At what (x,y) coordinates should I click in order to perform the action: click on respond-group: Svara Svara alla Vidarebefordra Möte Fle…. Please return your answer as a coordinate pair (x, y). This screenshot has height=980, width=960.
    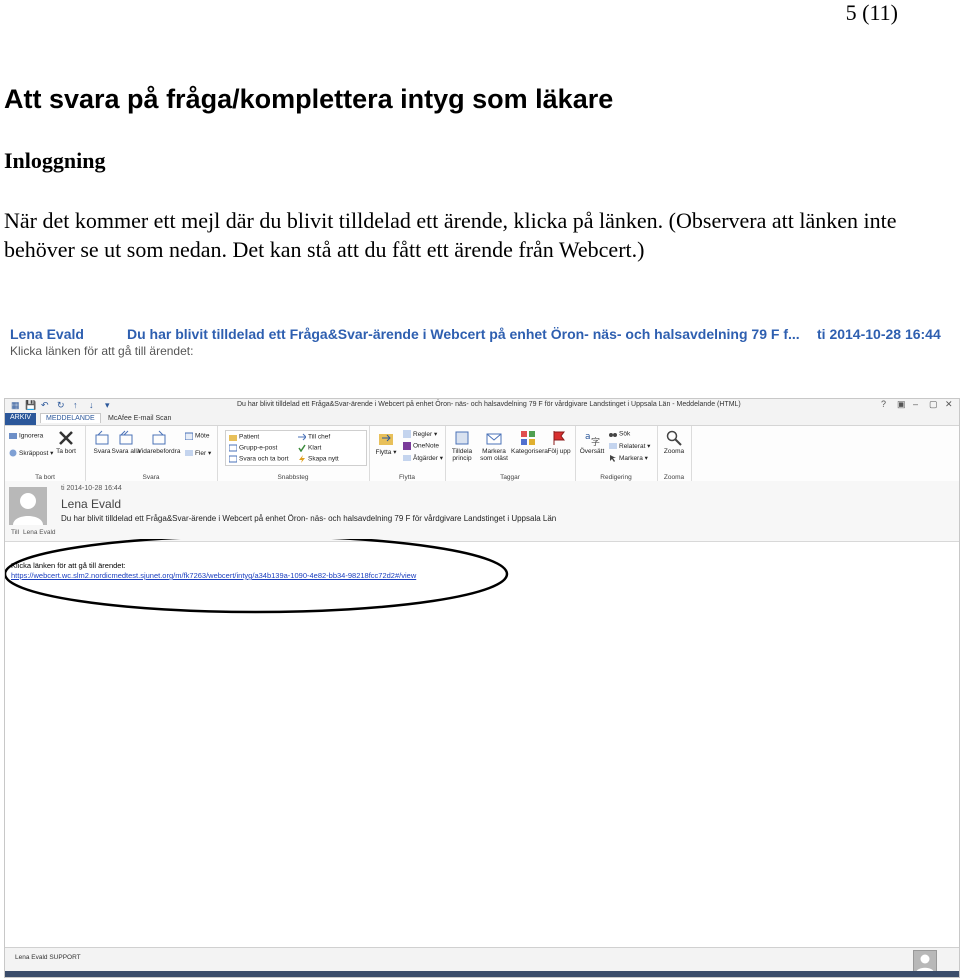
    Looking at the image, I should click on (151, 454).